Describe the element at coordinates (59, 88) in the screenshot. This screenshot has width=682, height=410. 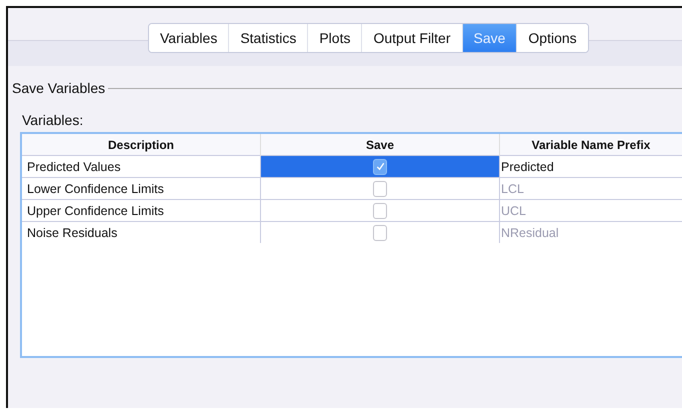
I see `group-title: Save Variables` at that location.